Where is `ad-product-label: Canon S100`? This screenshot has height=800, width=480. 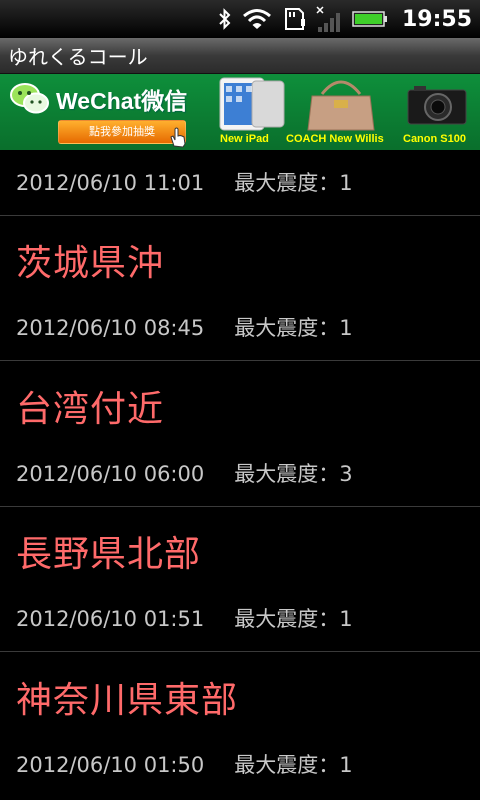
ad-product-label: Canon S100 is located at coordinates (434, 139).